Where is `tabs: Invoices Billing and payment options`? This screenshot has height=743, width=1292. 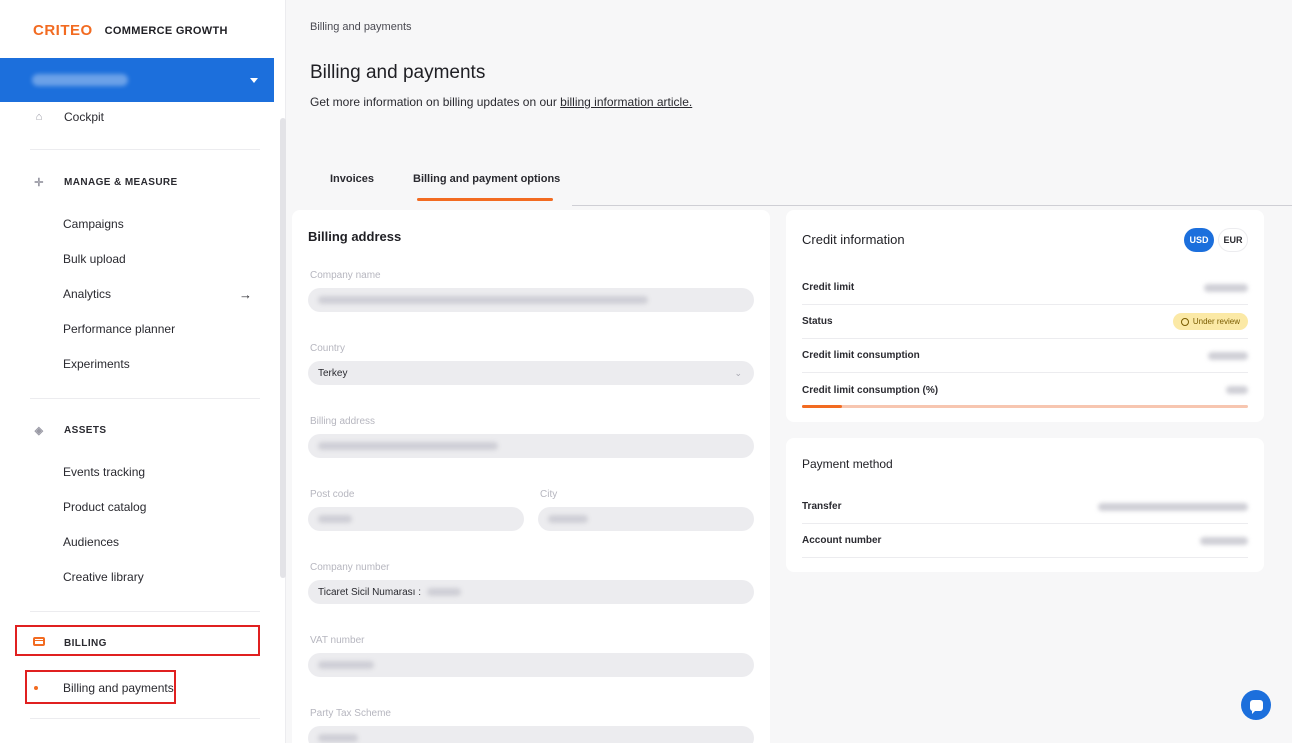
tabs: Invoices Billing and payment options is located at coordinates (801, 184).